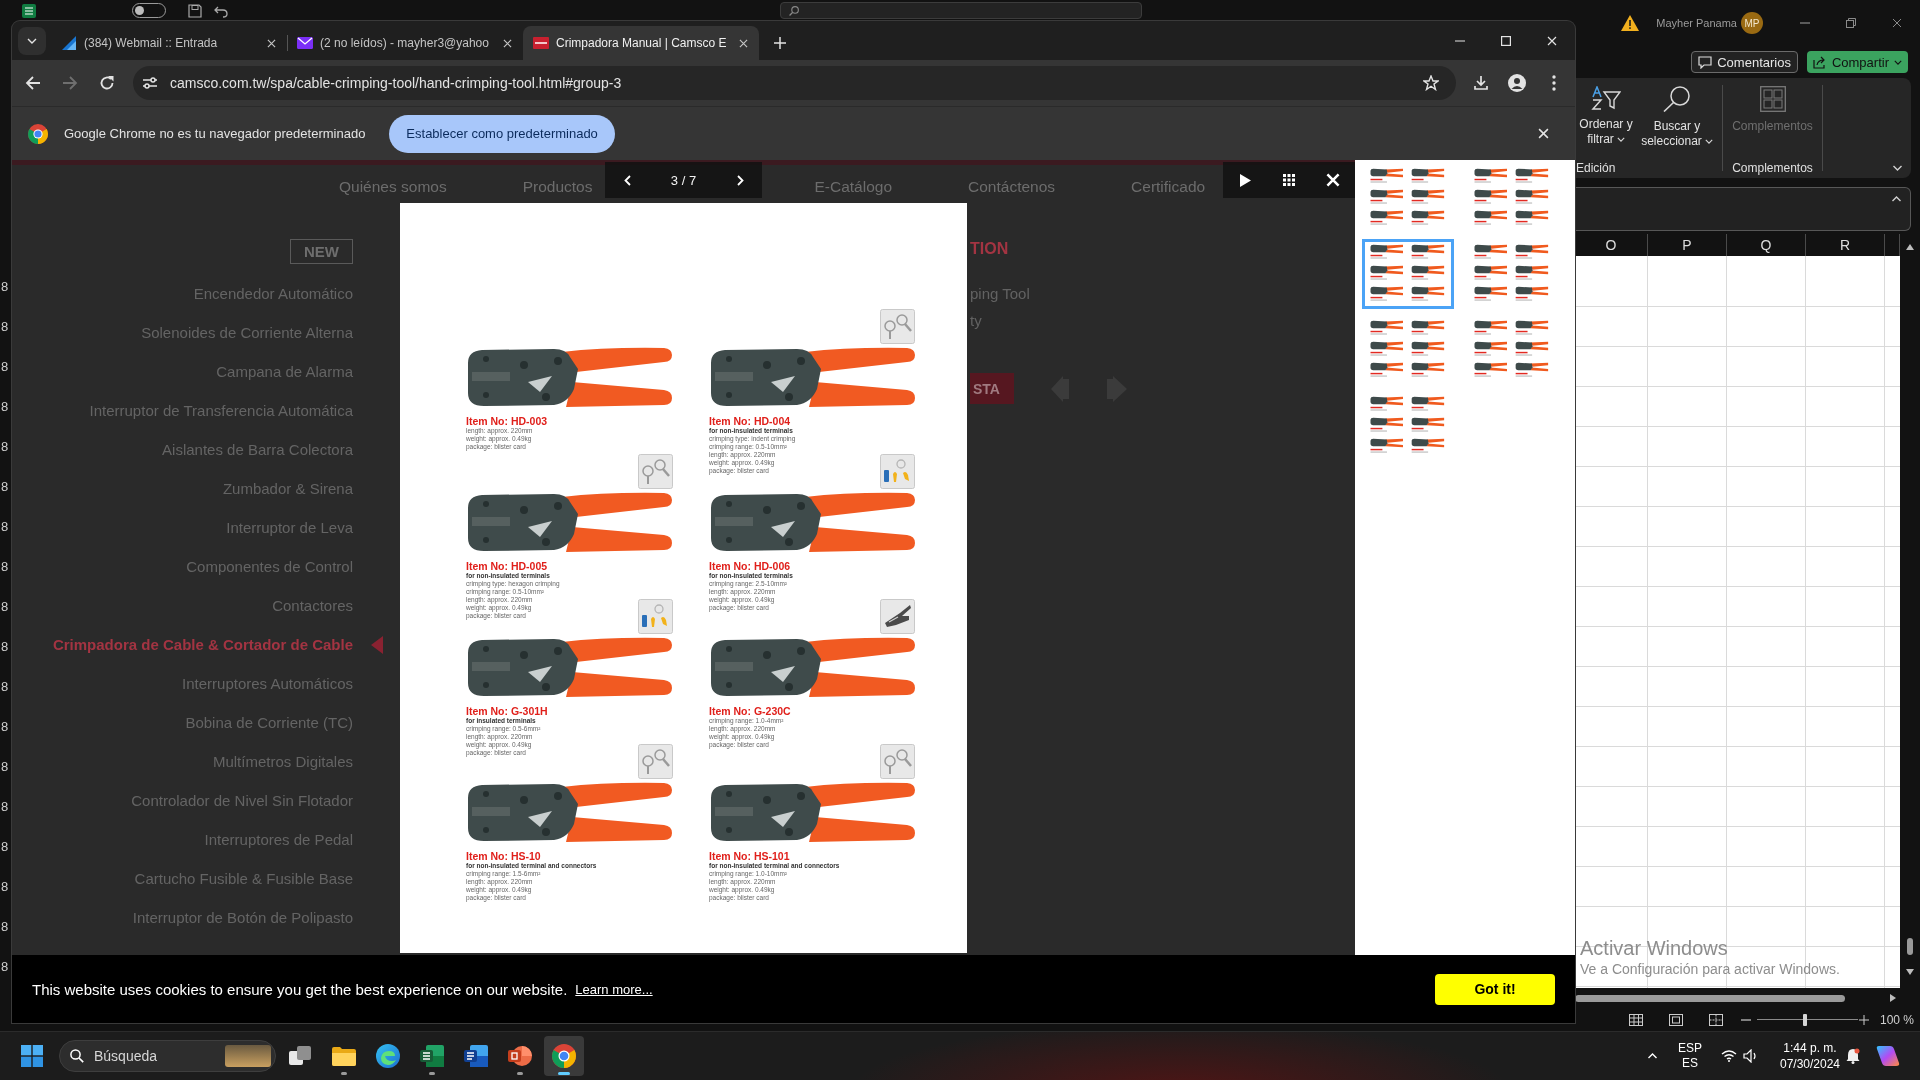  What do you see at coordinates (1819, 62) in the screenshot?
I see `share-icon` at bounding box center [1819, 62].